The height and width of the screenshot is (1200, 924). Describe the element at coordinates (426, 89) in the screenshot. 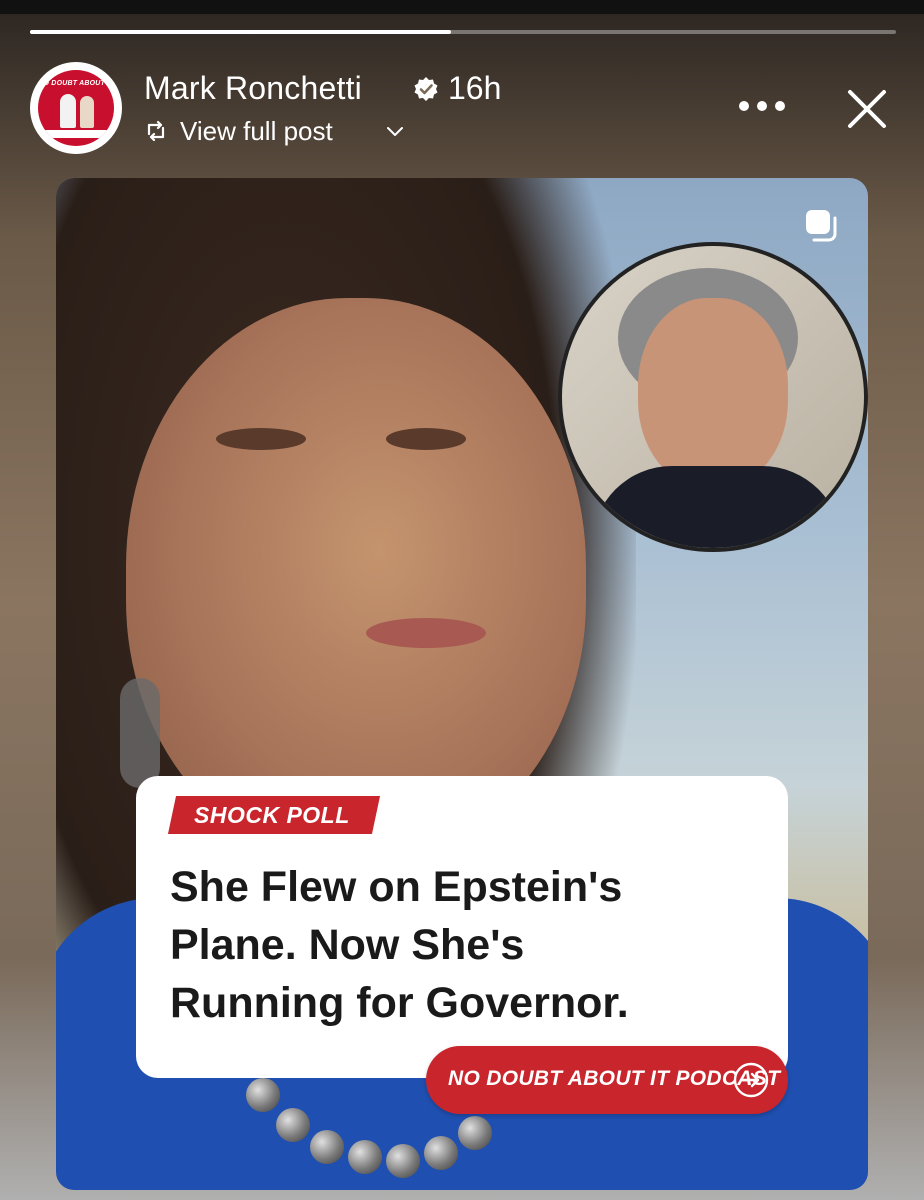

I see `verified-check-icon` at that location.